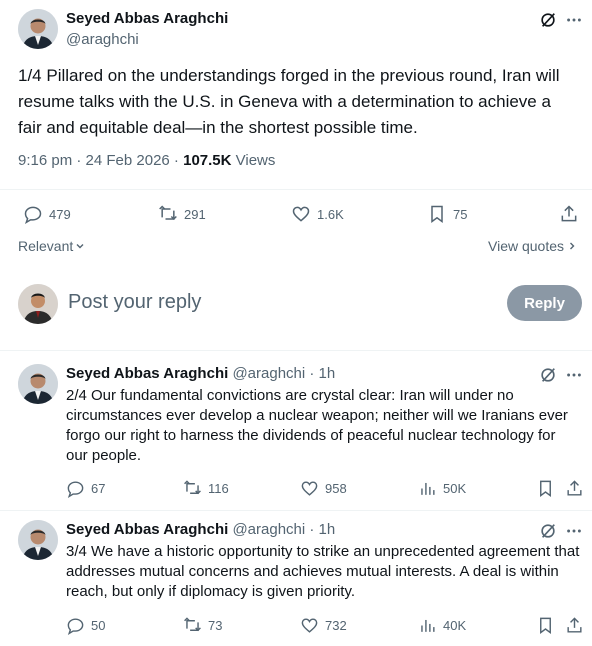 The image size is (592, 646). I want to click on chevron-right-icon, so click(572, 246).